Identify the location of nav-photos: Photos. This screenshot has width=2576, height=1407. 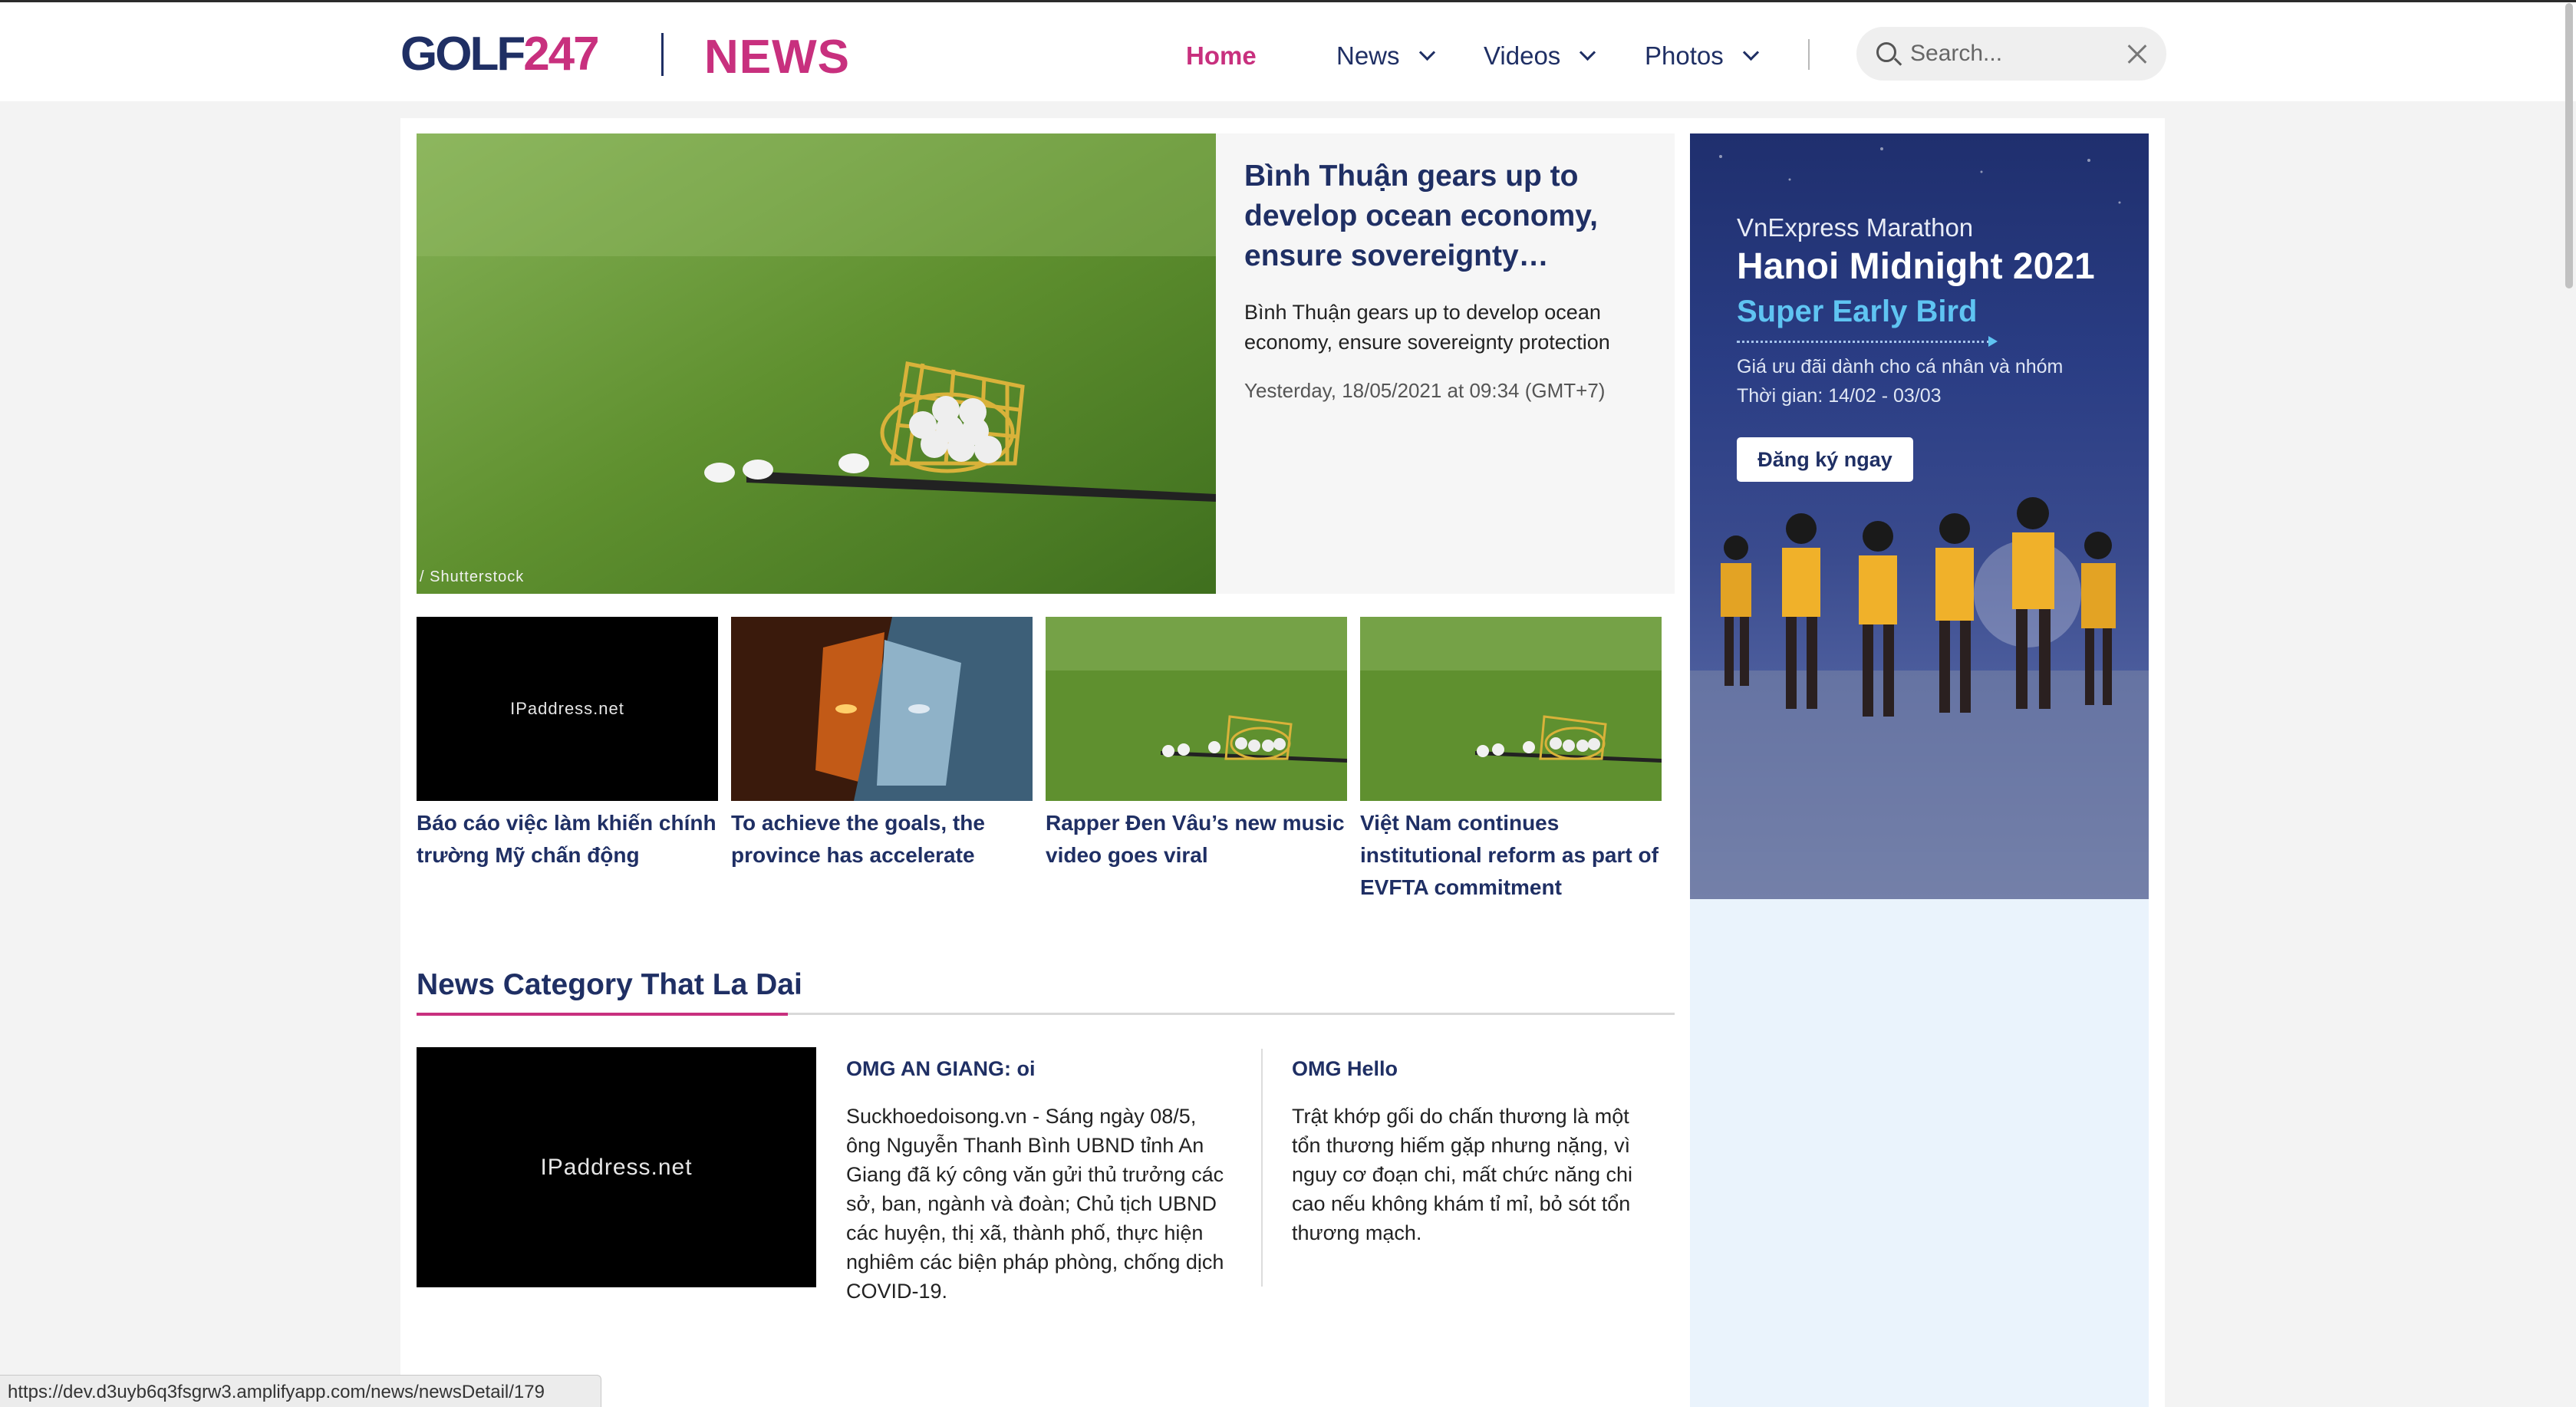
(1702, 56).